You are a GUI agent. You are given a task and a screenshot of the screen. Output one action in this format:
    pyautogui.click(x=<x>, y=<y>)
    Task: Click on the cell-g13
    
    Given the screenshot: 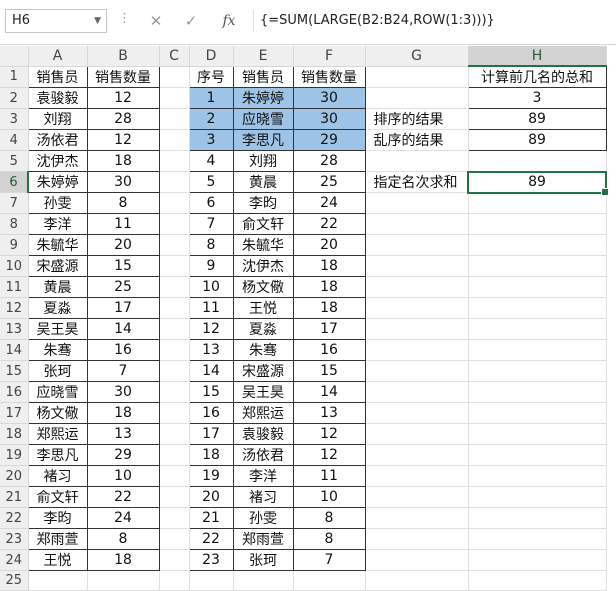 What is the action you would take?
    pyautogui.click(x=417, y=329)
    